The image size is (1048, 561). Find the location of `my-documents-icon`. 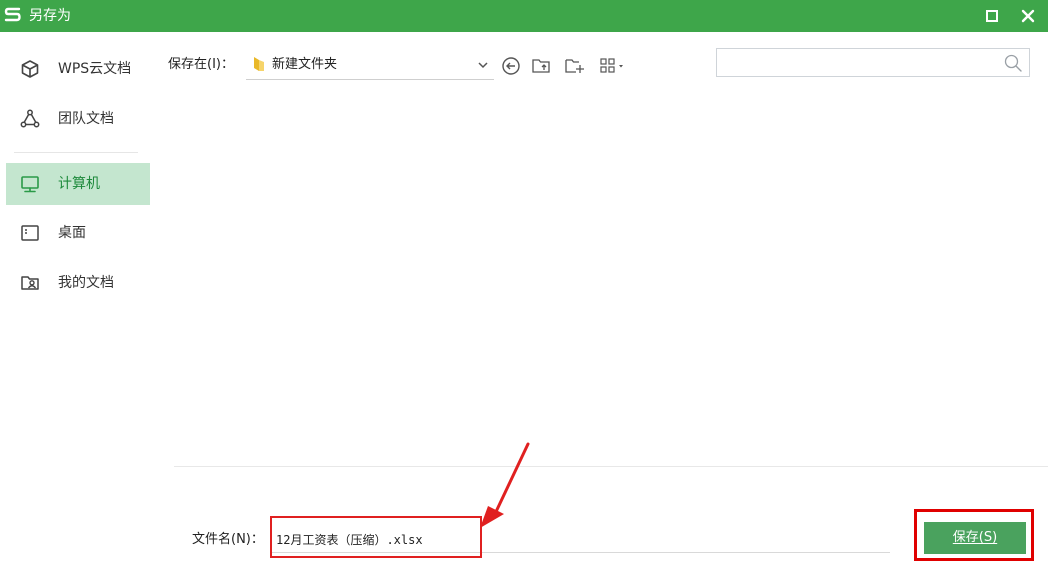

my-documents-icon is located at coordinates (30, 283).